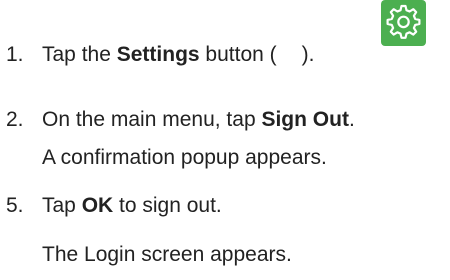 Image resolution: width=450 pixels, height=280 pixels. I want to click on step-number: 5., so click(15, 205).